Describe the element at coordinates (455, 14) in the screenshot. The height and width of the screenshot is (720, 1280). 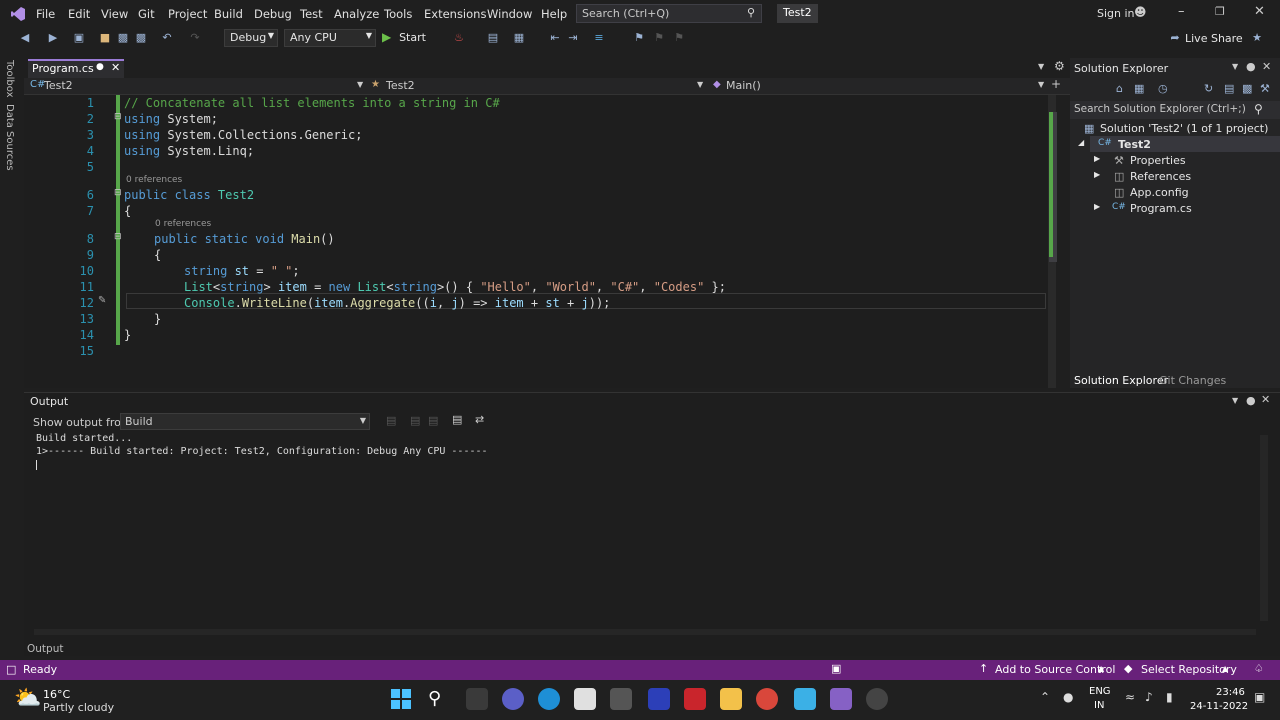
I see `menu-extensions: Extensions` at that location.